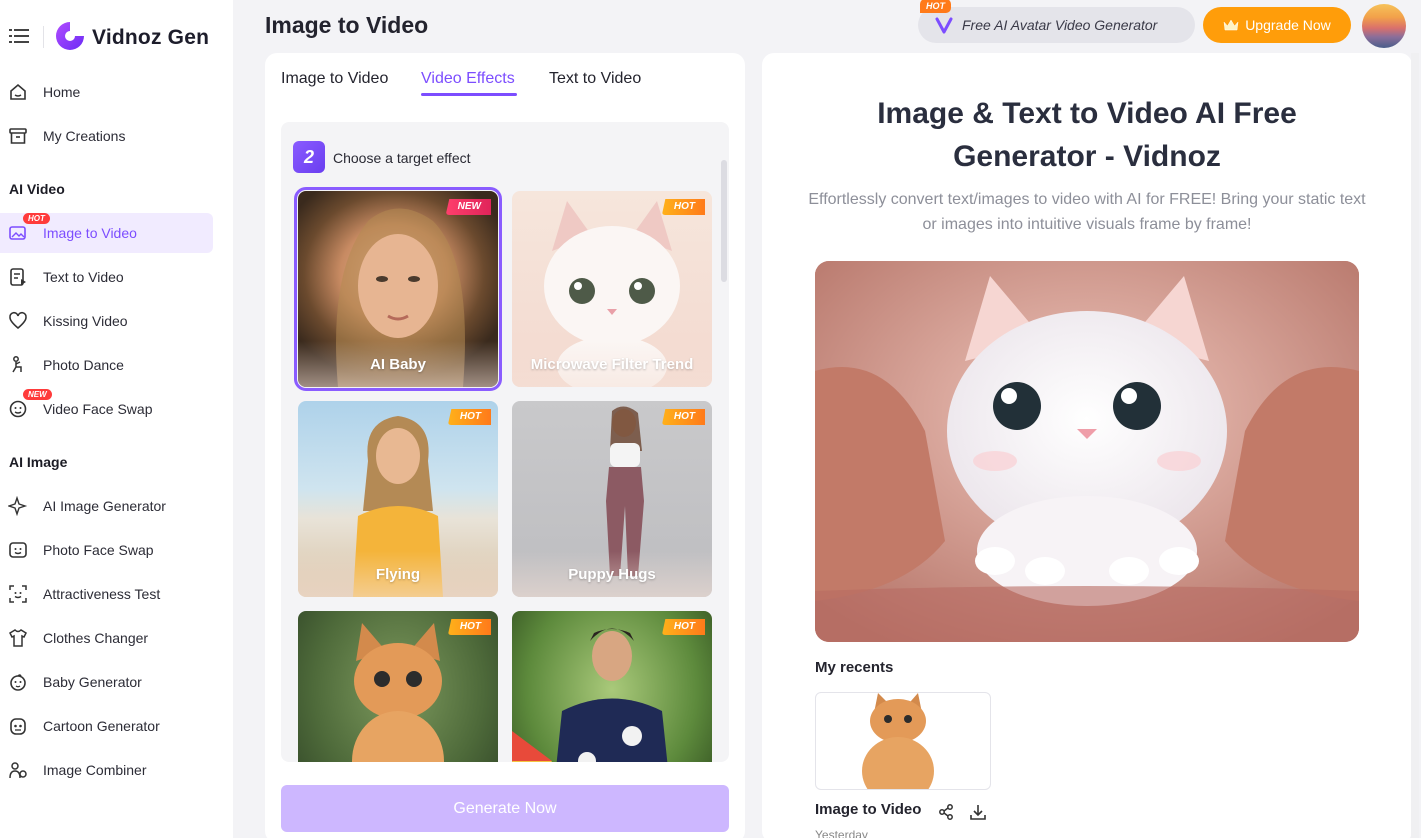  What do you see at coordinates (1415, 445) in the screenshot?
I see `page-scrollbar` at bounding box center [1415, 445].